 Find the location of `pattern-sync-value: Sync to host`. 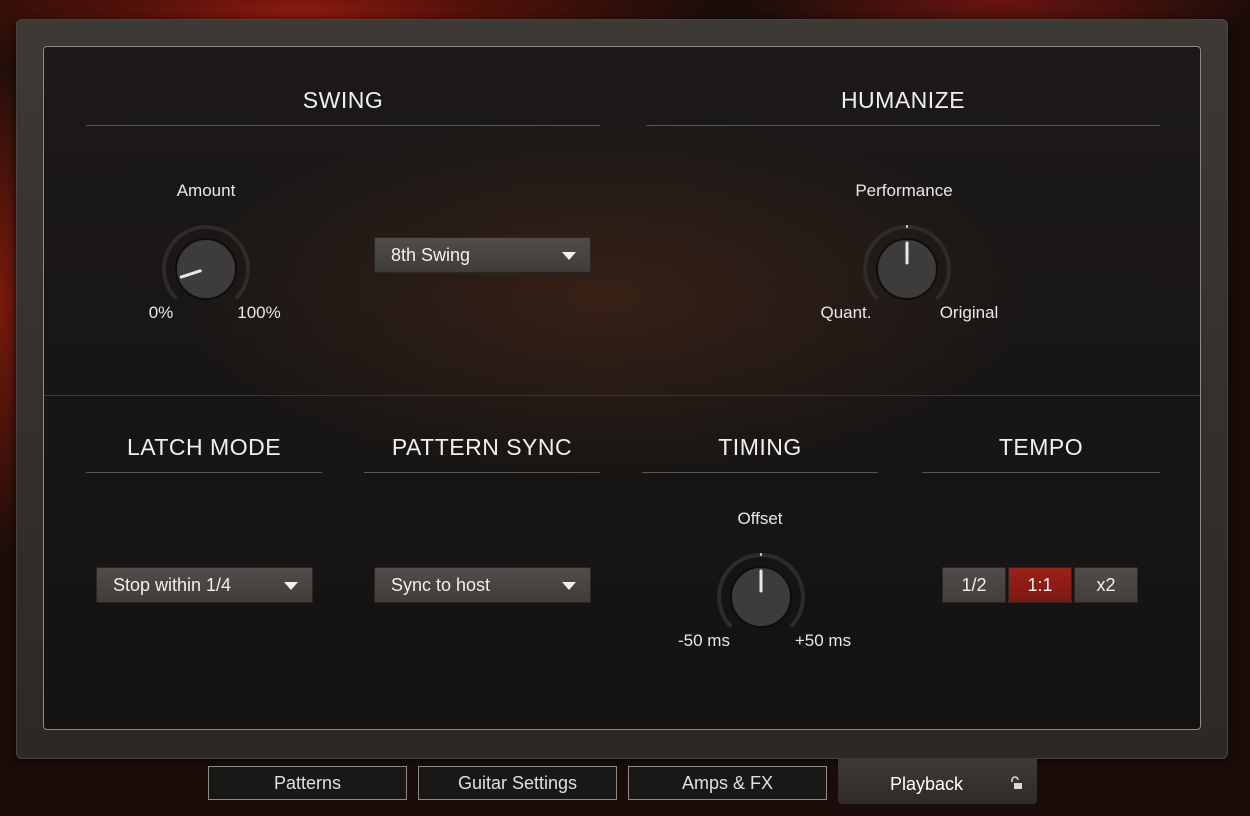

pattern-sync-value: Sync to host is located at coordinates (441, 585).